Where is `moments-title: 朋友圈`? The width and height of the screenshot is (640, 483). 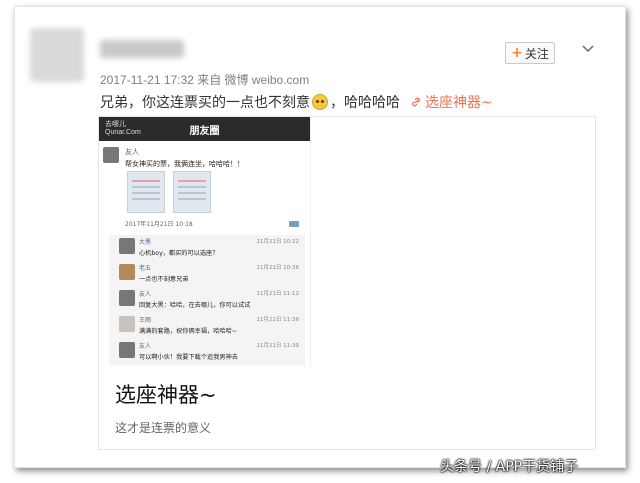
moments-title: 朋友圈 is located at coordinates (204, 131).